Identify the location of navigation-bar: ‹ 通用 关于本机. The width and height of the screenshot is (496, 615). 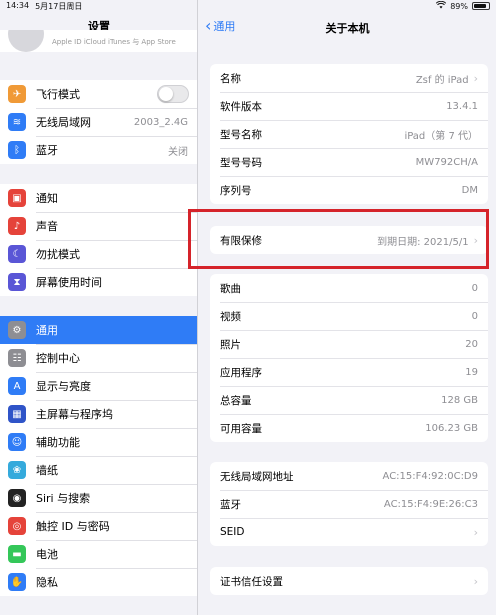
(347, 27).